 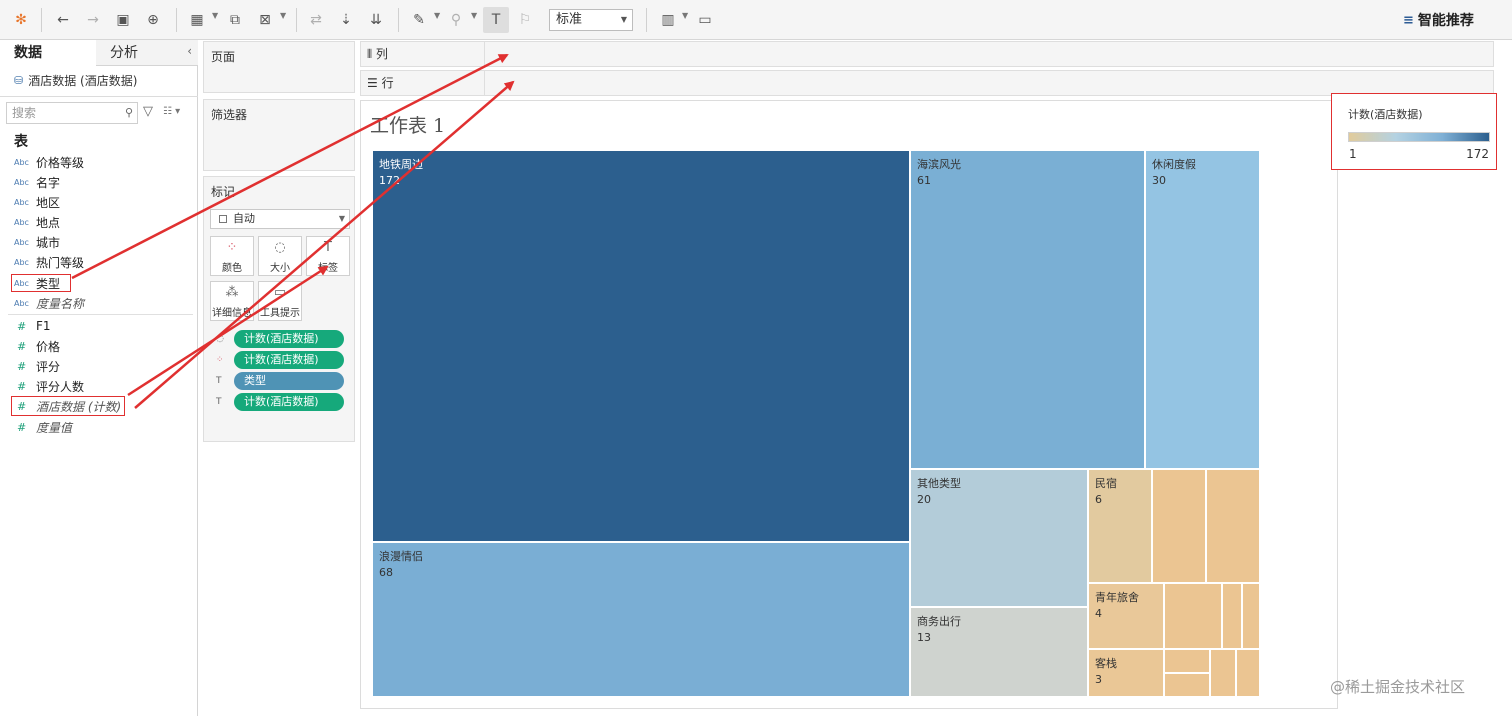 What do you see at coordinates (21, 222) in the screenshot?
I see `string-type-icon: Abc` at bounding box center [21, 222].